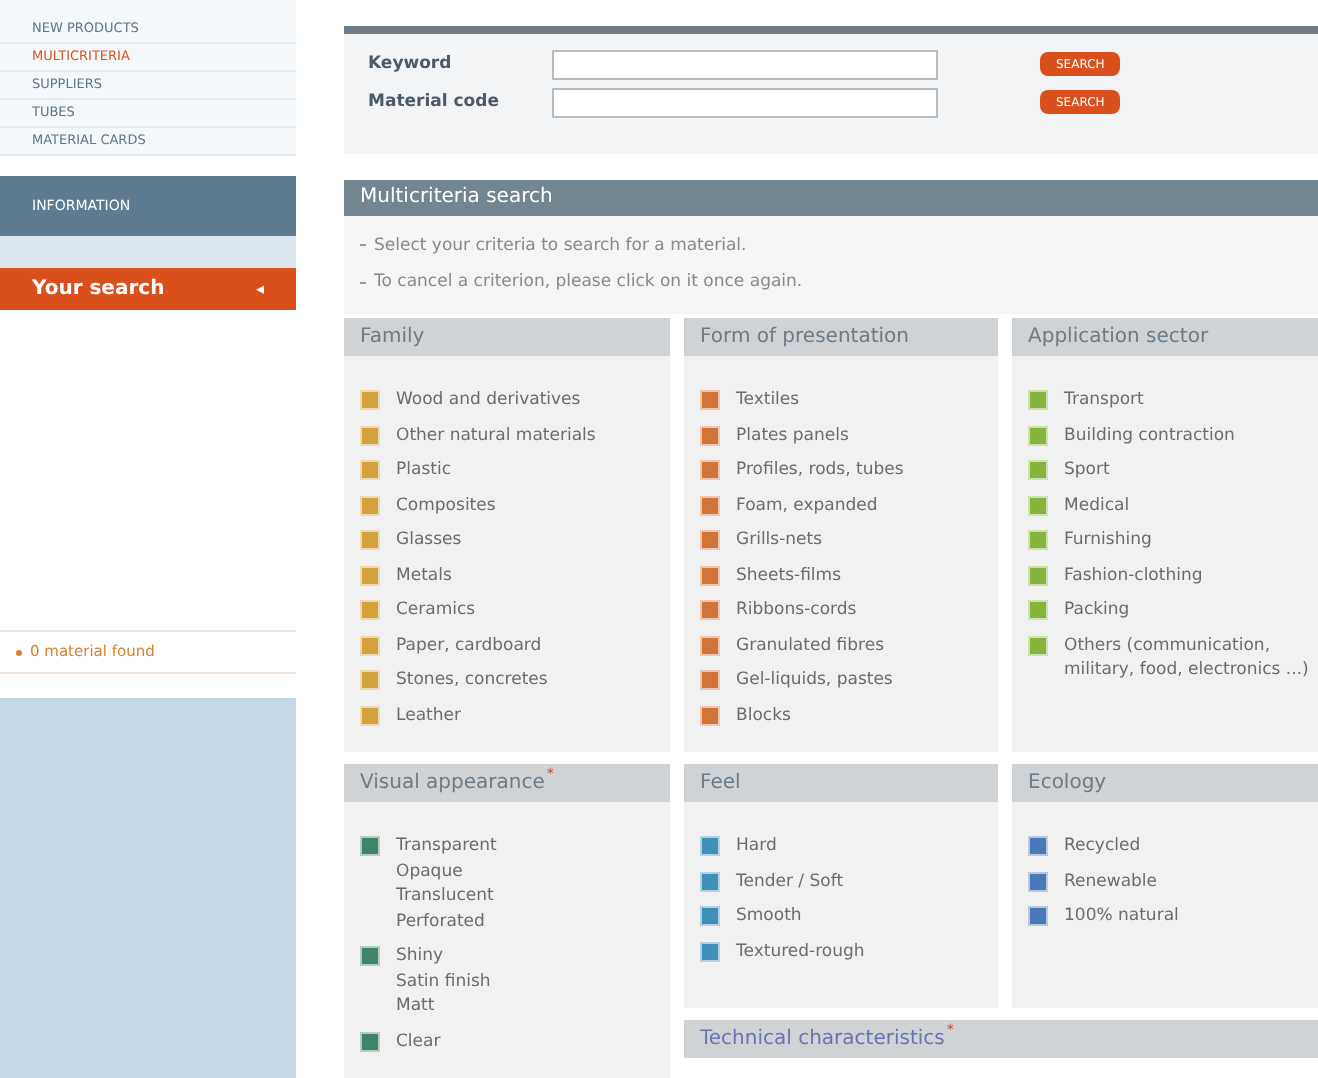 Image resolution: width=1318 pixels, height=1078 pixels. What do you see at coordinates (443, 1007) in the screenshot?
I see `criterion-option: Matt` at bounding box center [443, 1007].